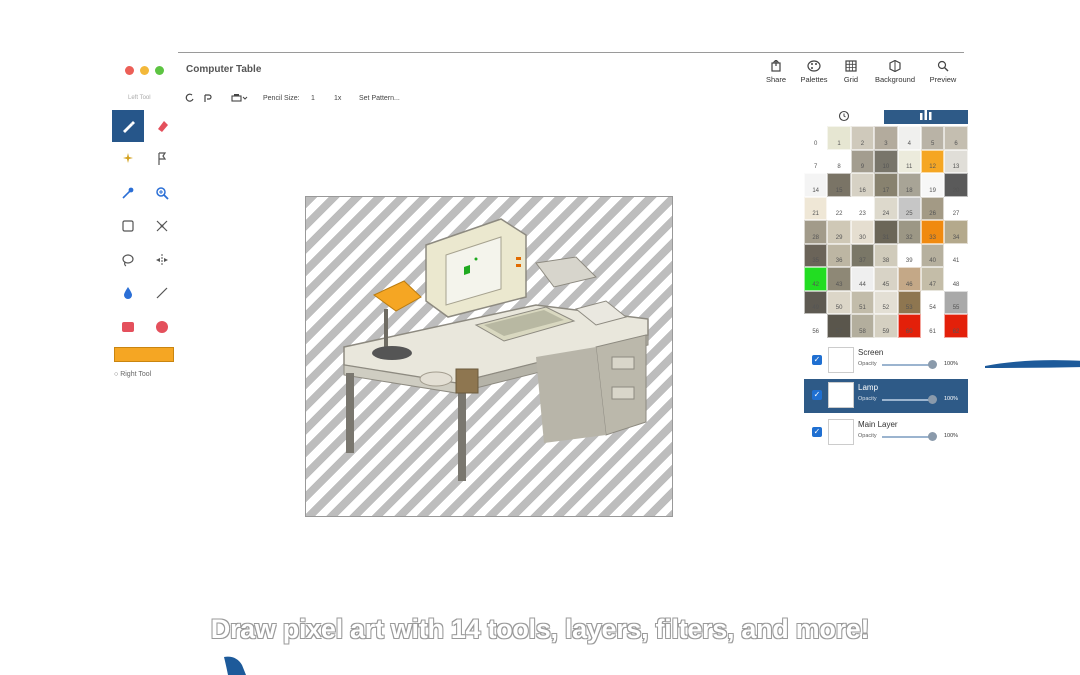 The width and height of the screenshot is (1080, 675). What do you see at coordinates (926, 117) in the screenshot?
I see `palette-colors-tab` at bounding box center [926, 117].